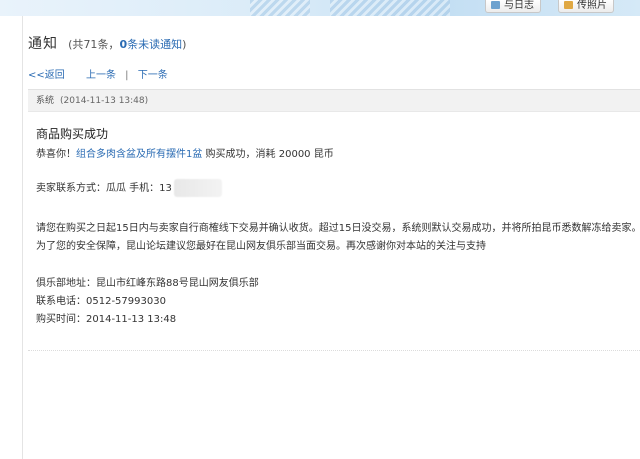  I want to click on purchase-time: 购买时间：2014-11-13 13:48, so click(106, 319).